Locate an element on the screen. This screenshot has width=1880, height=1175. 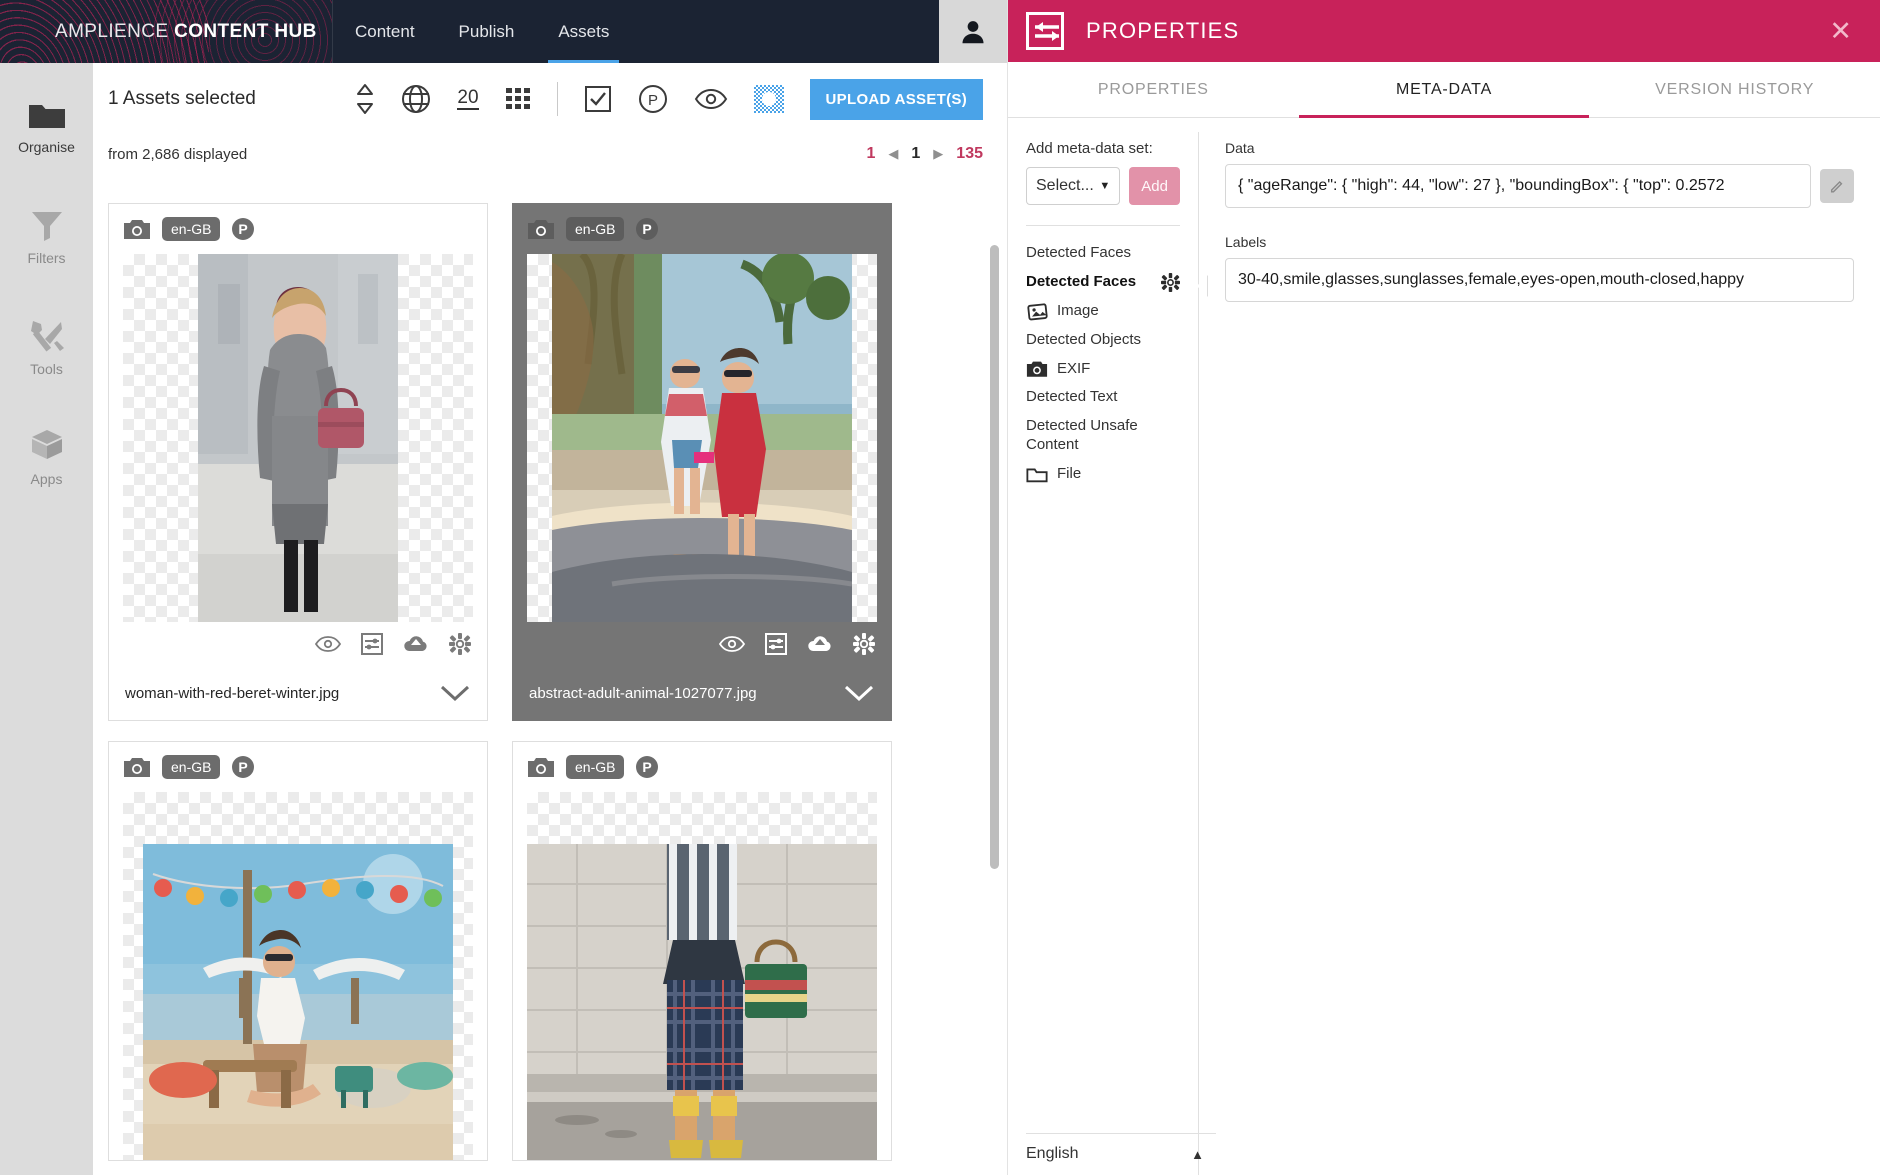
account-button is located at coordinates (973, 31).